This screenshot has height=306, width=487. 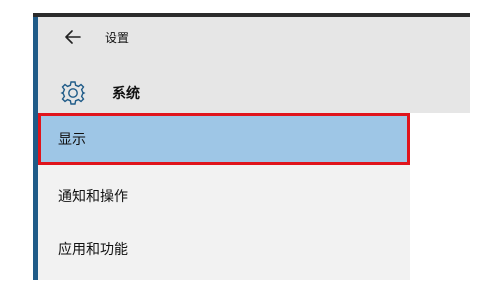 What do you see at coordinates (126, 94) in the screenshot?
I see `page-title: 系统` at bounding box center [126, 94].